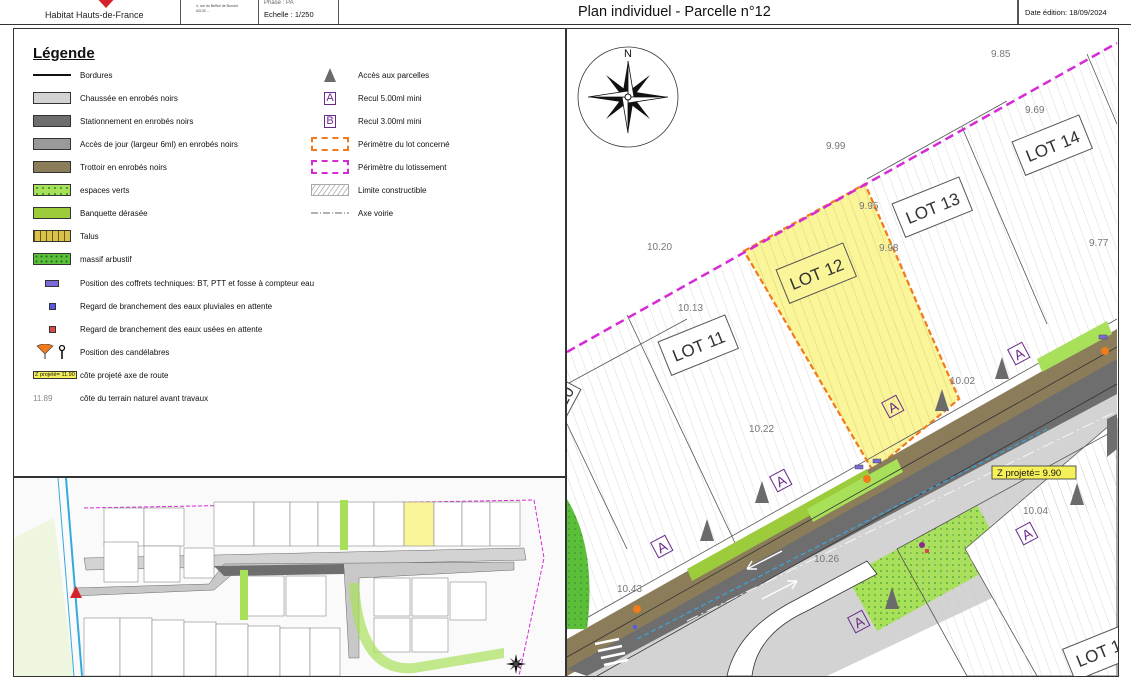 The width and height of the screenshot is (1131, 677). What do you see at coordinates (836, 146) in the screenshot?
I see `elevation: 9.99` at bounding box center [836, 146].